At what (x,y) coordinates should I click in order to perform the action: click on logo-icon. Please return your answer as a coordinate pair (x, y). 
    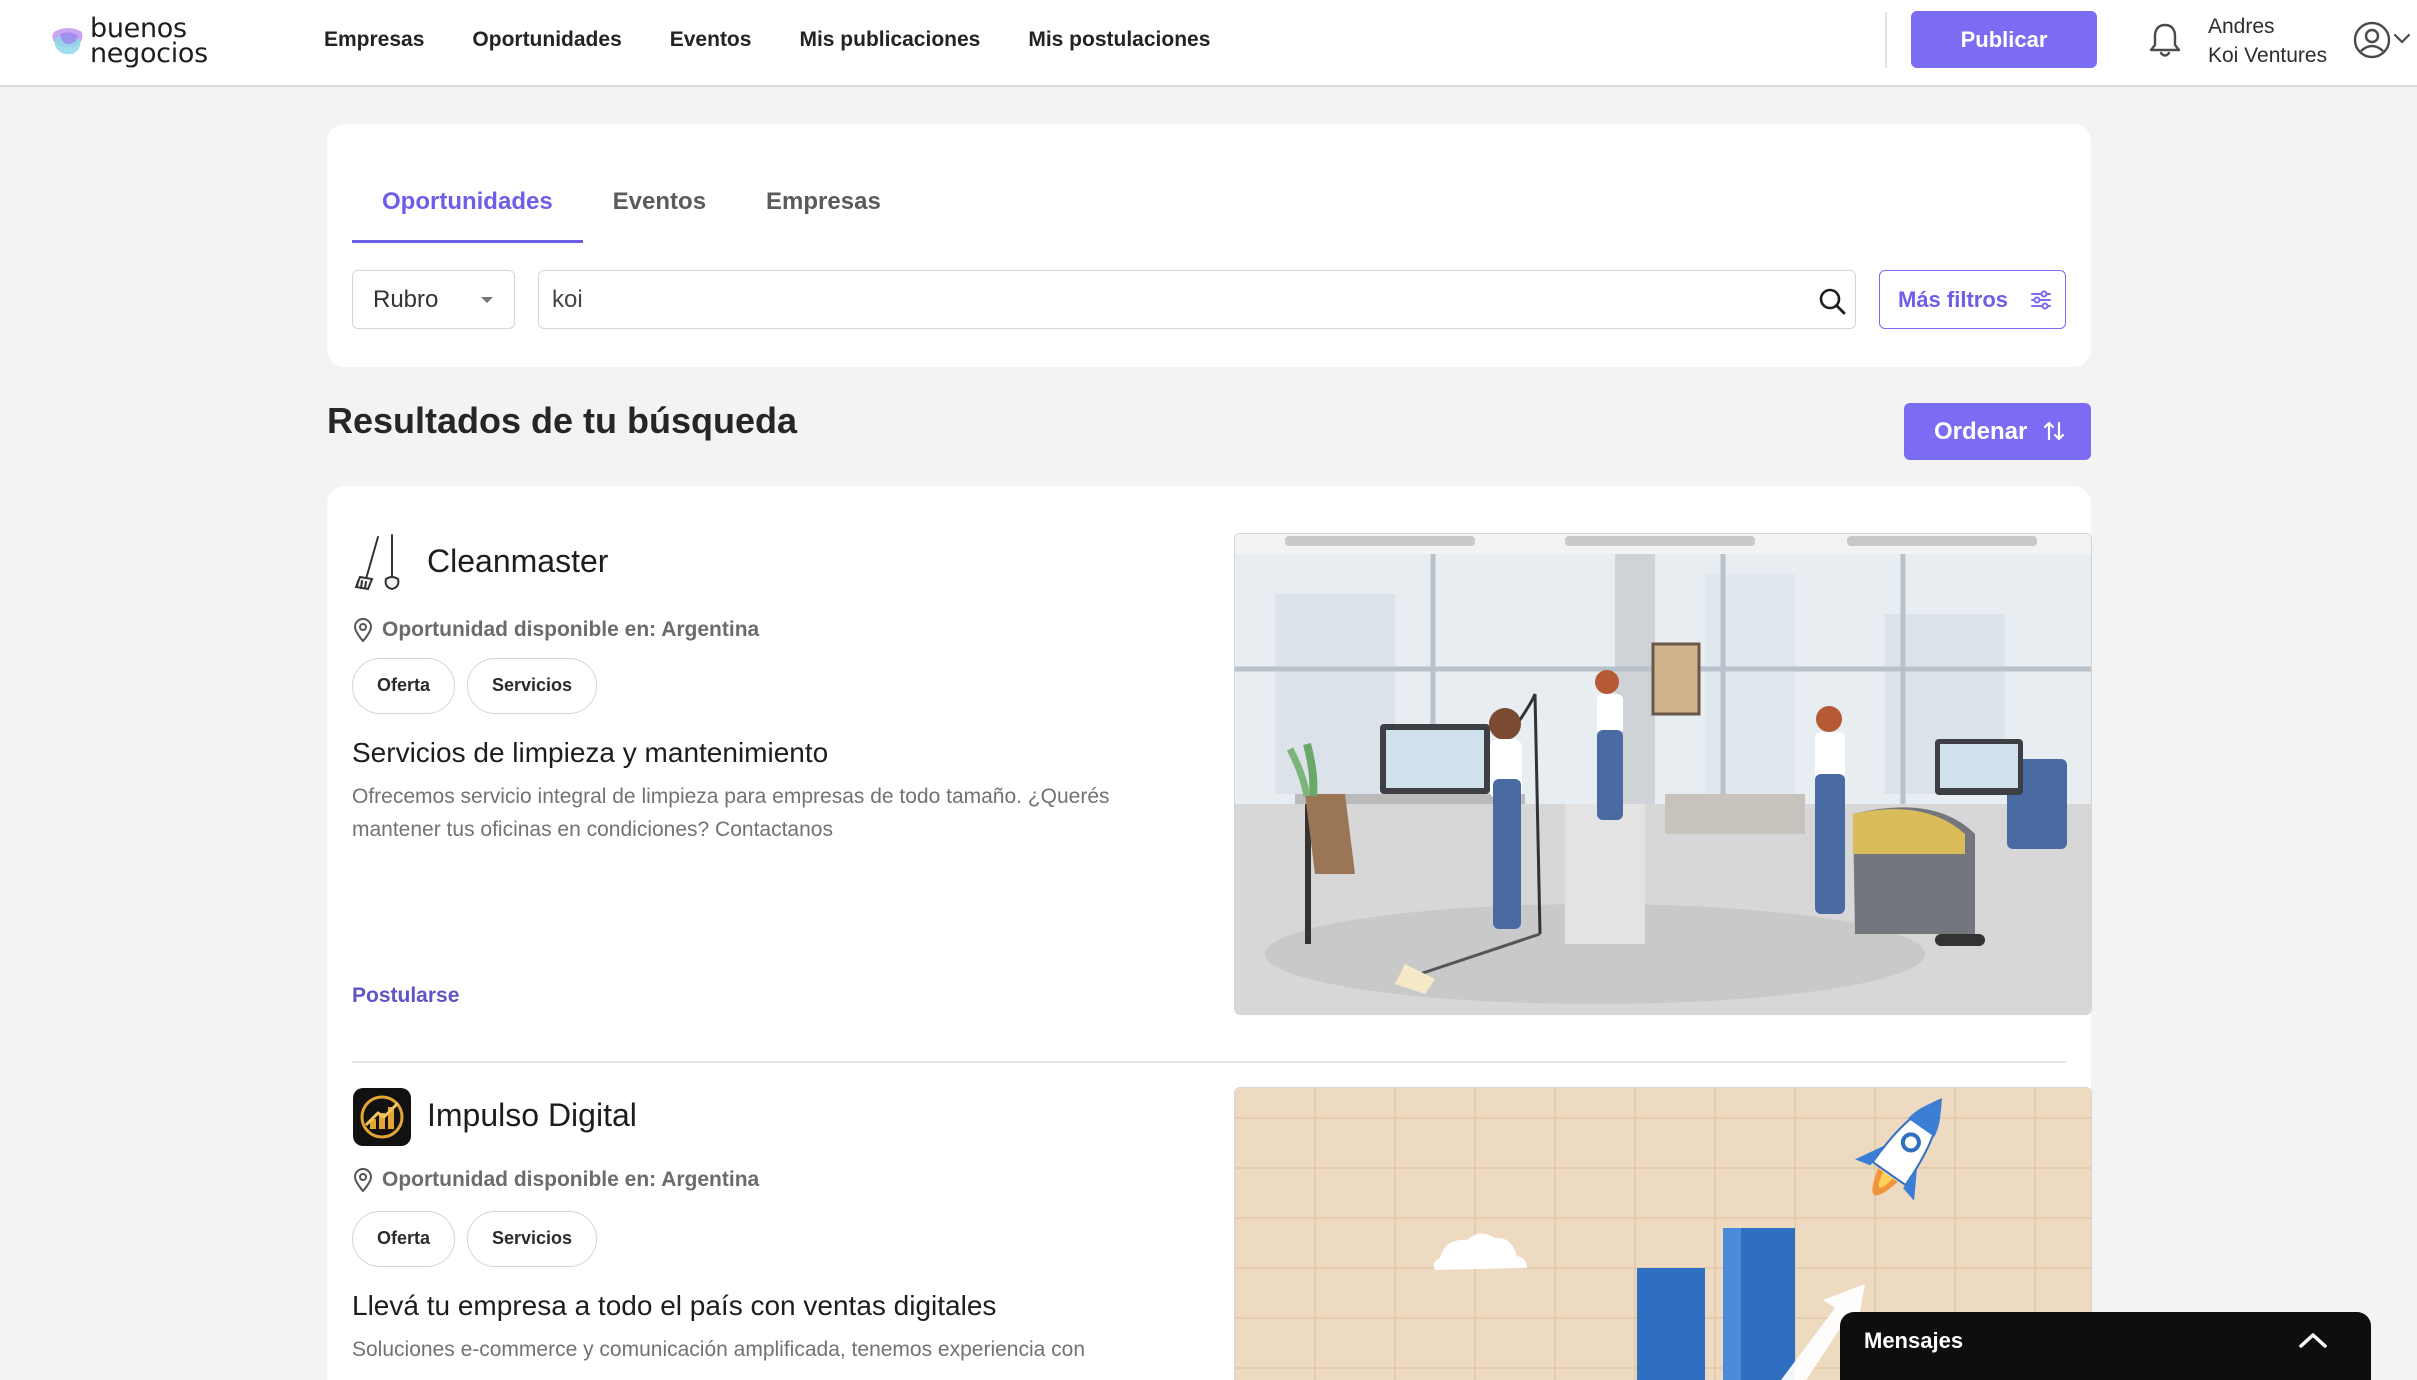
    Looking at the image, I should click on (67, 41).